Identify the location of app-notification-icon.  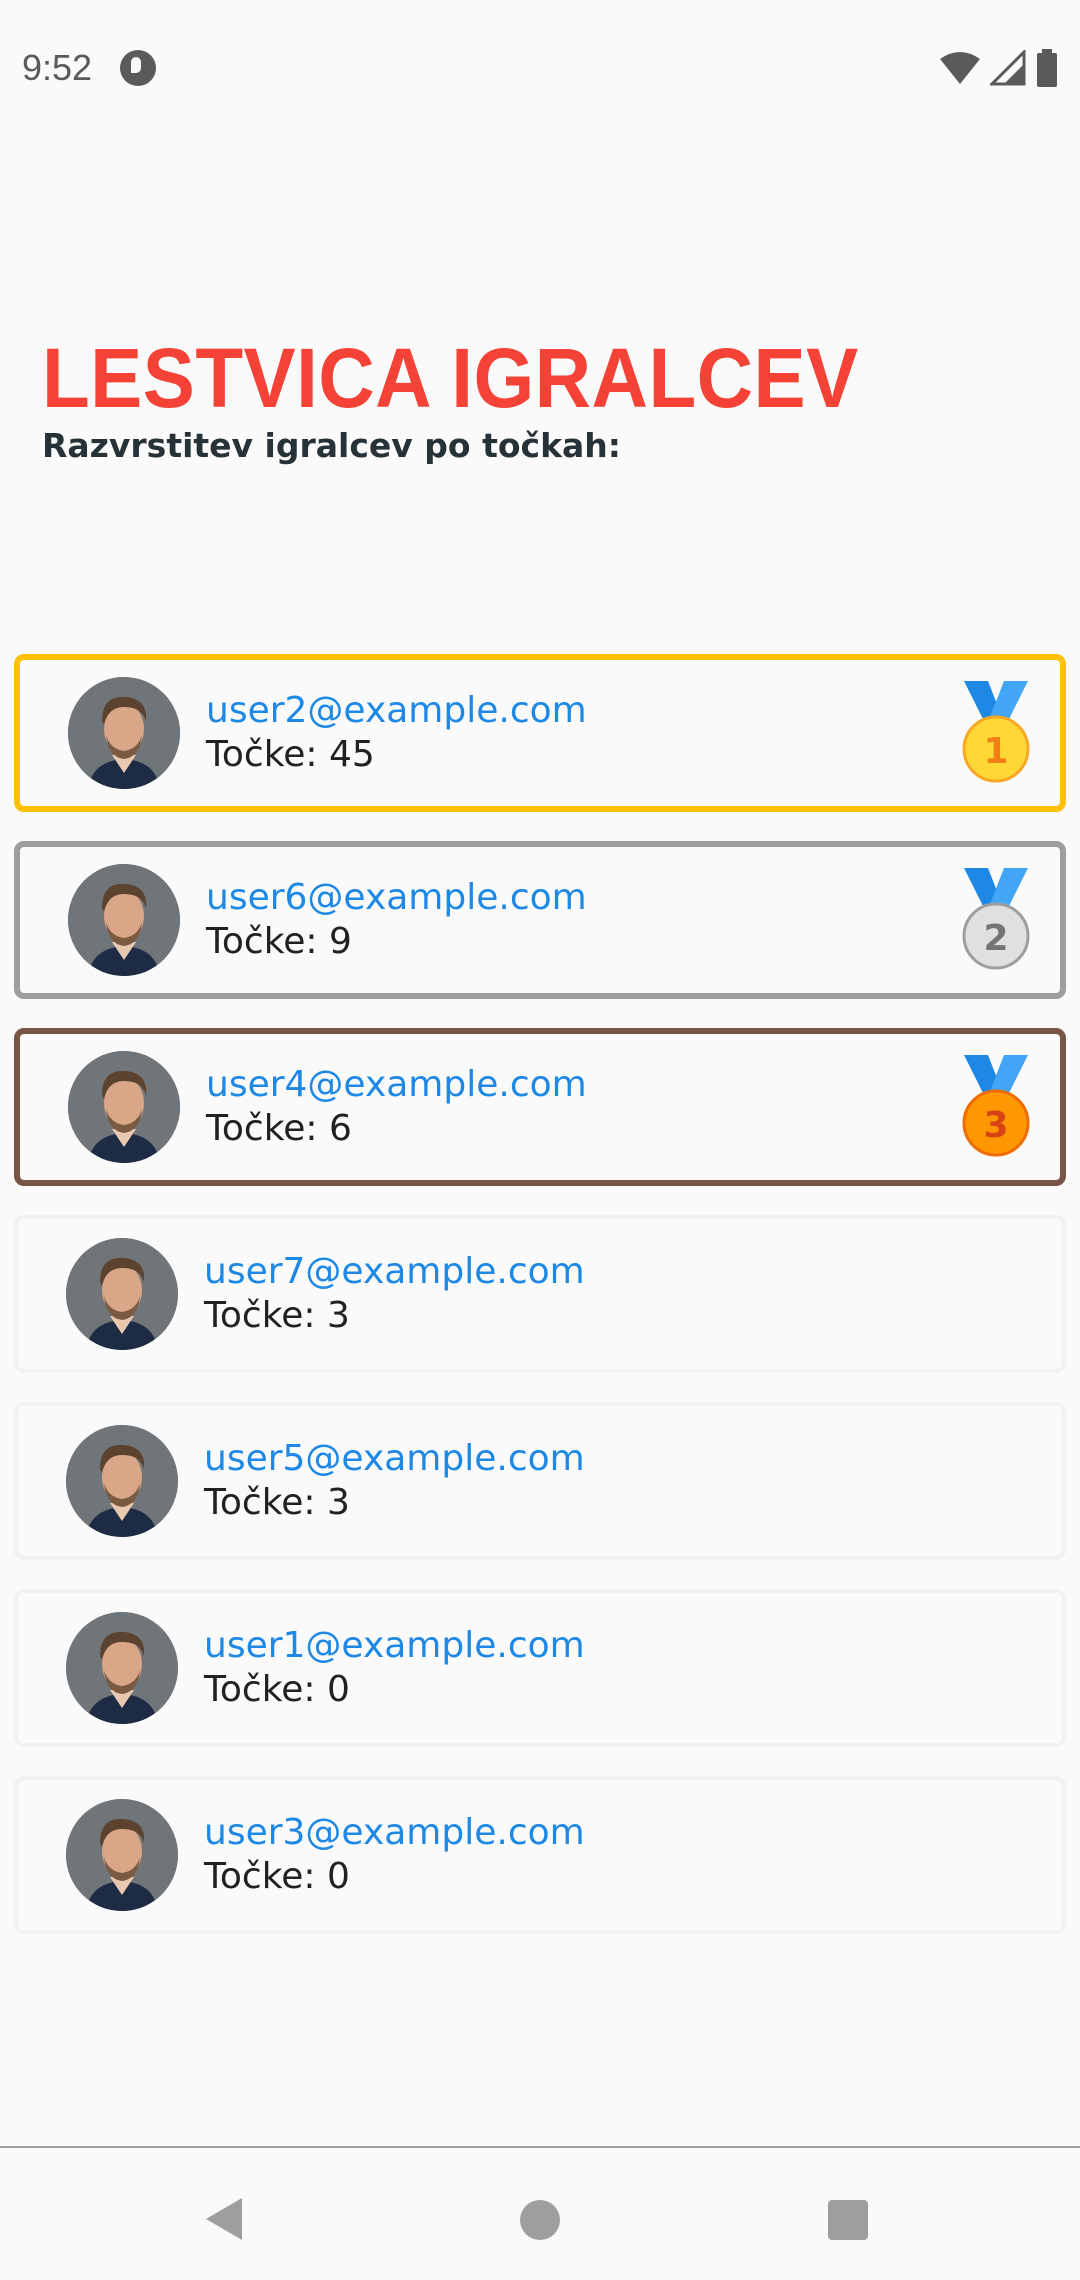
(138, 68).